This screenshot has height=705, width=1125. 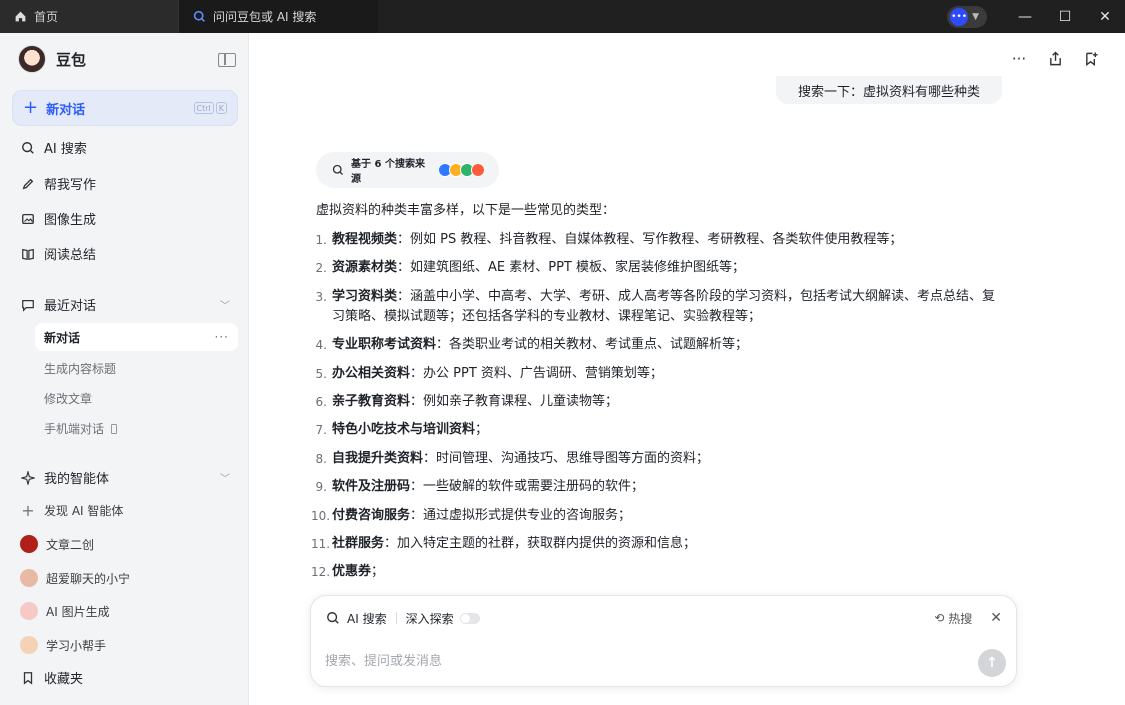 I want to click on item-title: 付费咨询服务, so click(x=371, y=515).